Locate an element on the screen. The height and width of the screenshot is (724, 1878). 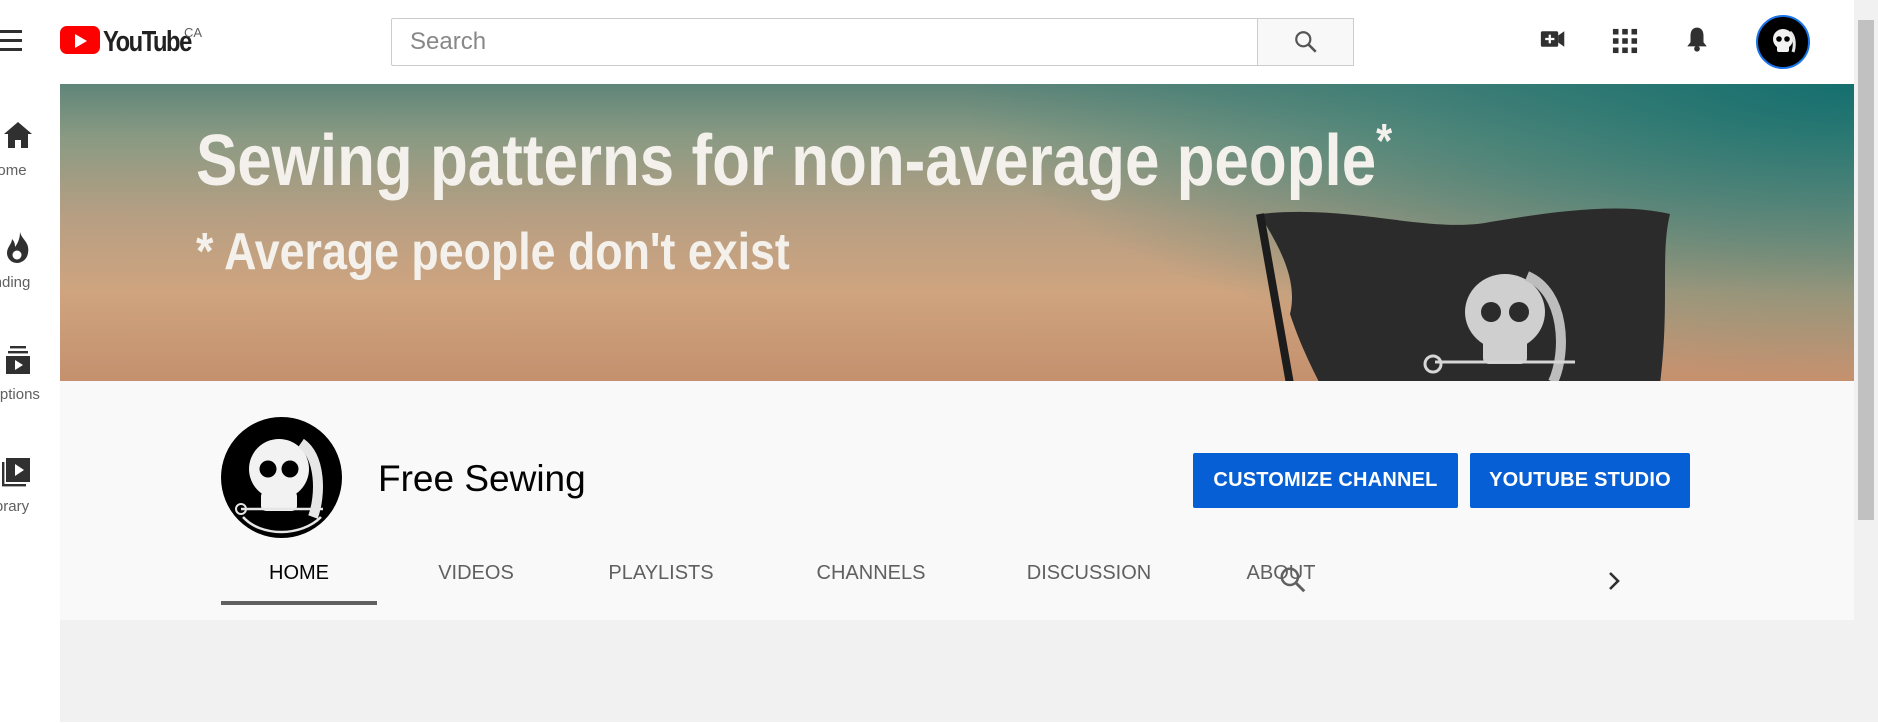
youtube-logo: YouTube CA is located at coordinates (135, 41).